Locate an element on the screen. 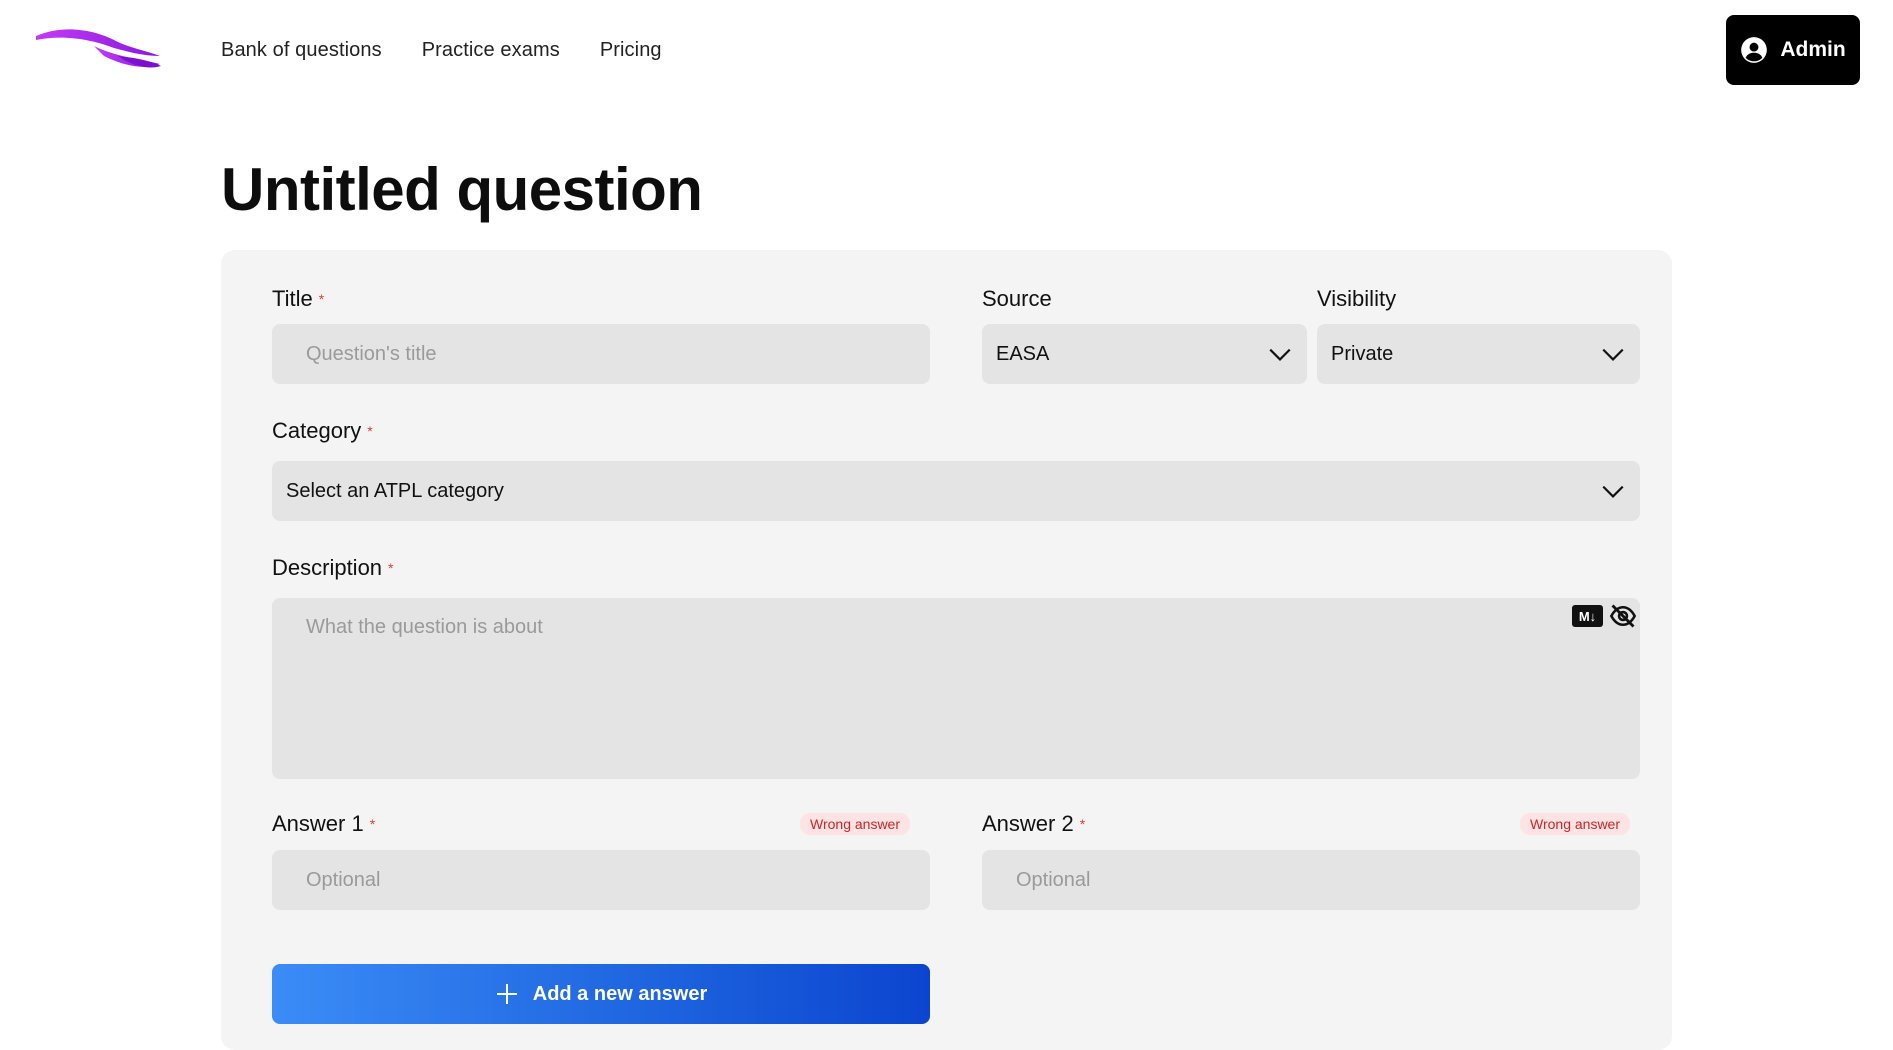 The height and width of the screenshot is (1050, 1893). source-label: Source is located at coordinates (1017, 298).